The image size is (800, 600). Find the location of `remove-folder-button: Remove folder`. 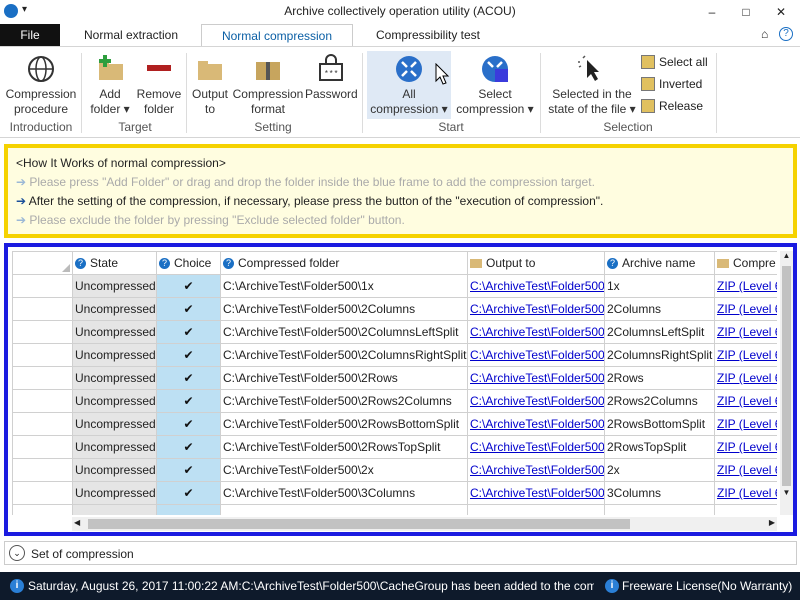

remove-folder-button: Remove folder is located at coordinates (159, 85).